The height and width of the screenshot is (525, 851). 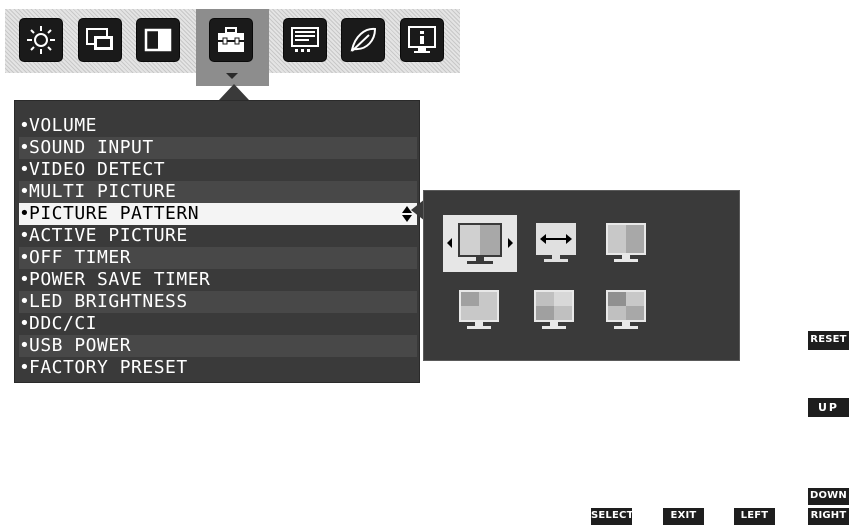 I want to click on menu-item-multi-picture: •MULTI PICTURE, so click(x=218, y=192).